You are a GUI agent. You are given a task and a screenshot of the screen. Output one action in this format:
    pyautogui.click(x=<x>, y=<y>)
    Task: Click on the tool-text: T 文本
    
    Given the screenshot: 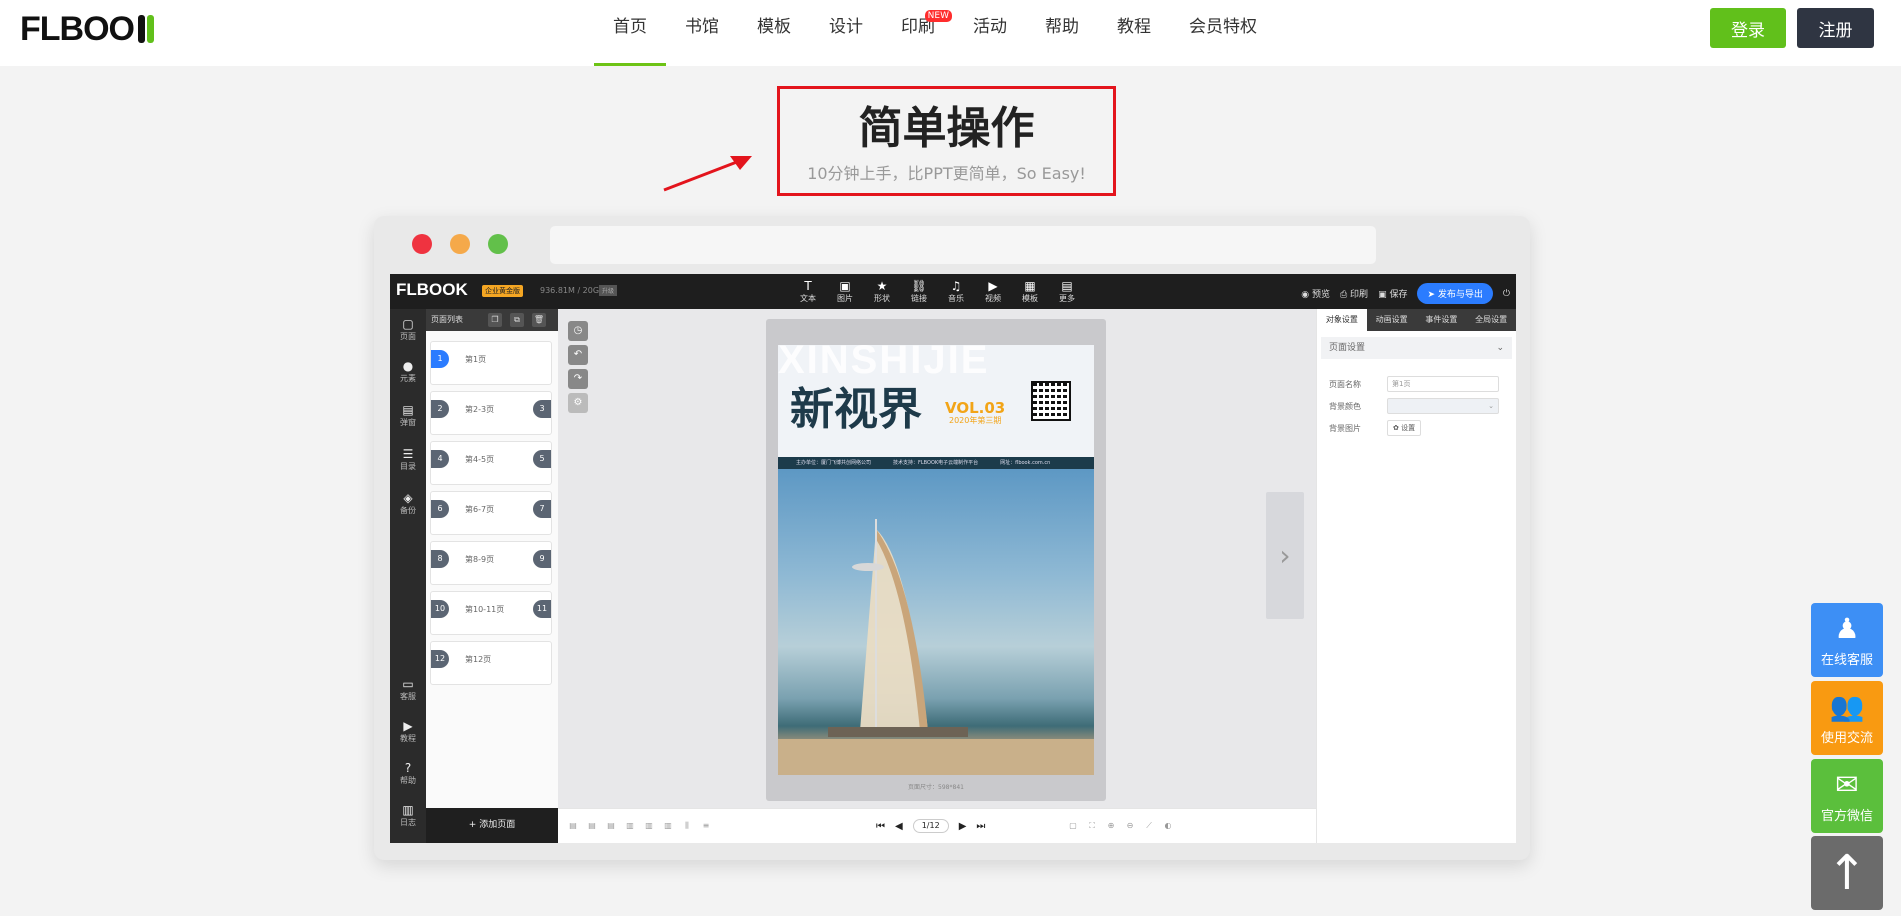 What is the action you would take?
    pyautogui.click(x=808, y=291)
    